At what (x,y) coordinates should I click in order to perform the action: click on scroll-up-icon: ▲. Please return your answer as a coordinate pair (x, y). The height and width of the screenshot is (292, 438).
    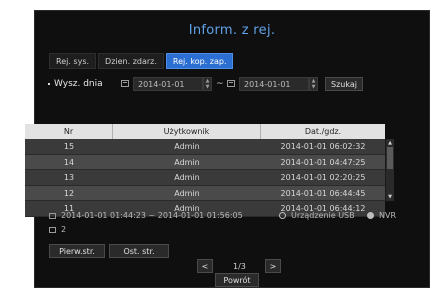
    Looking at the image, I should click on (390, 143).